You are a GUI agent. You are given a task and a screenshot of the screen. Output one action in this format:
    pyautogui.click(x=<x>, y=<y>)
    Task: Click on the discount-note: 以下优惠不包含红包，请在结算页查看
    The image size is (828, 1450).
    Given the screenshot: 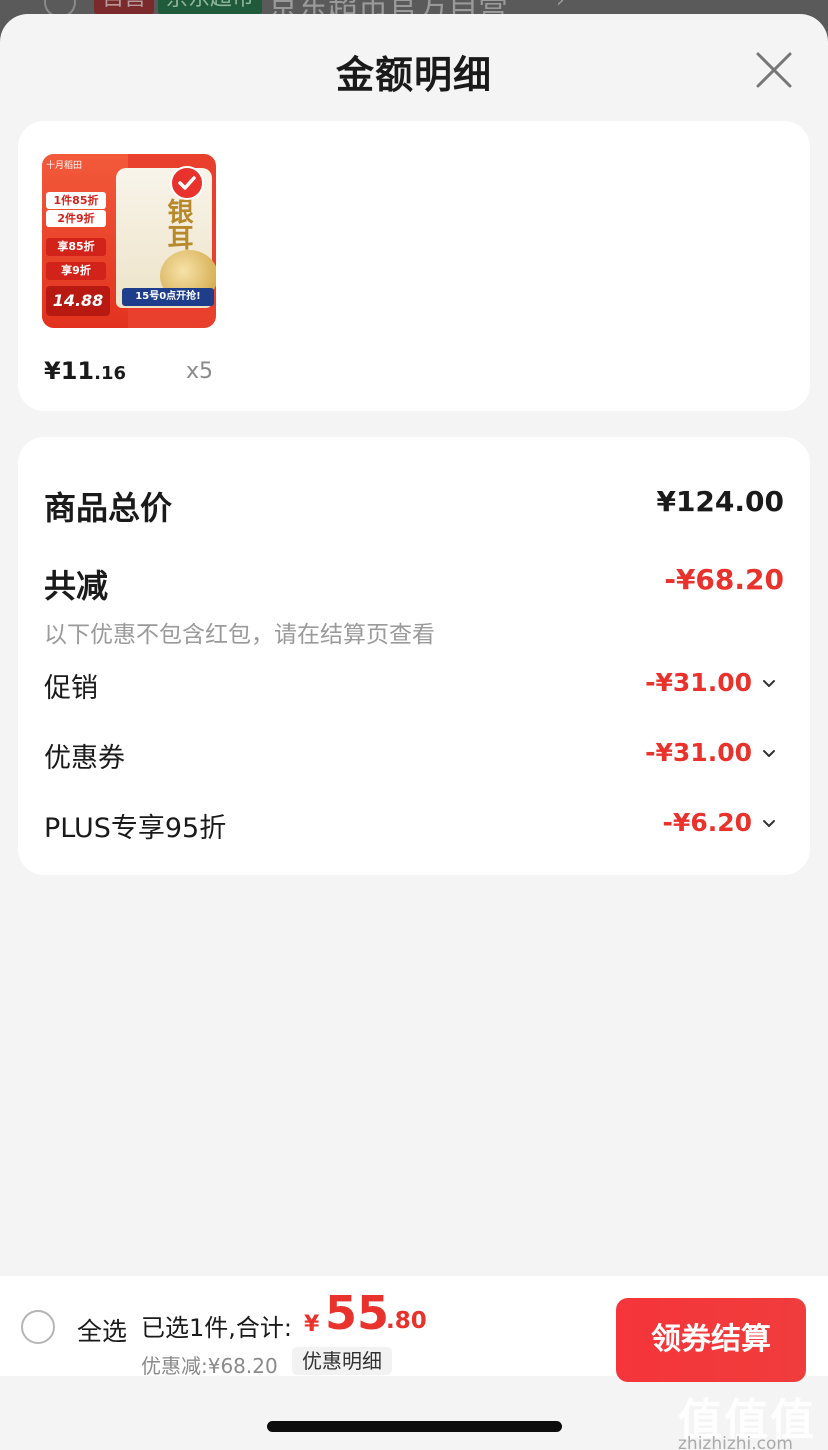 What is the action you would take?
    pyautogui.click(x=239, y=635)
    